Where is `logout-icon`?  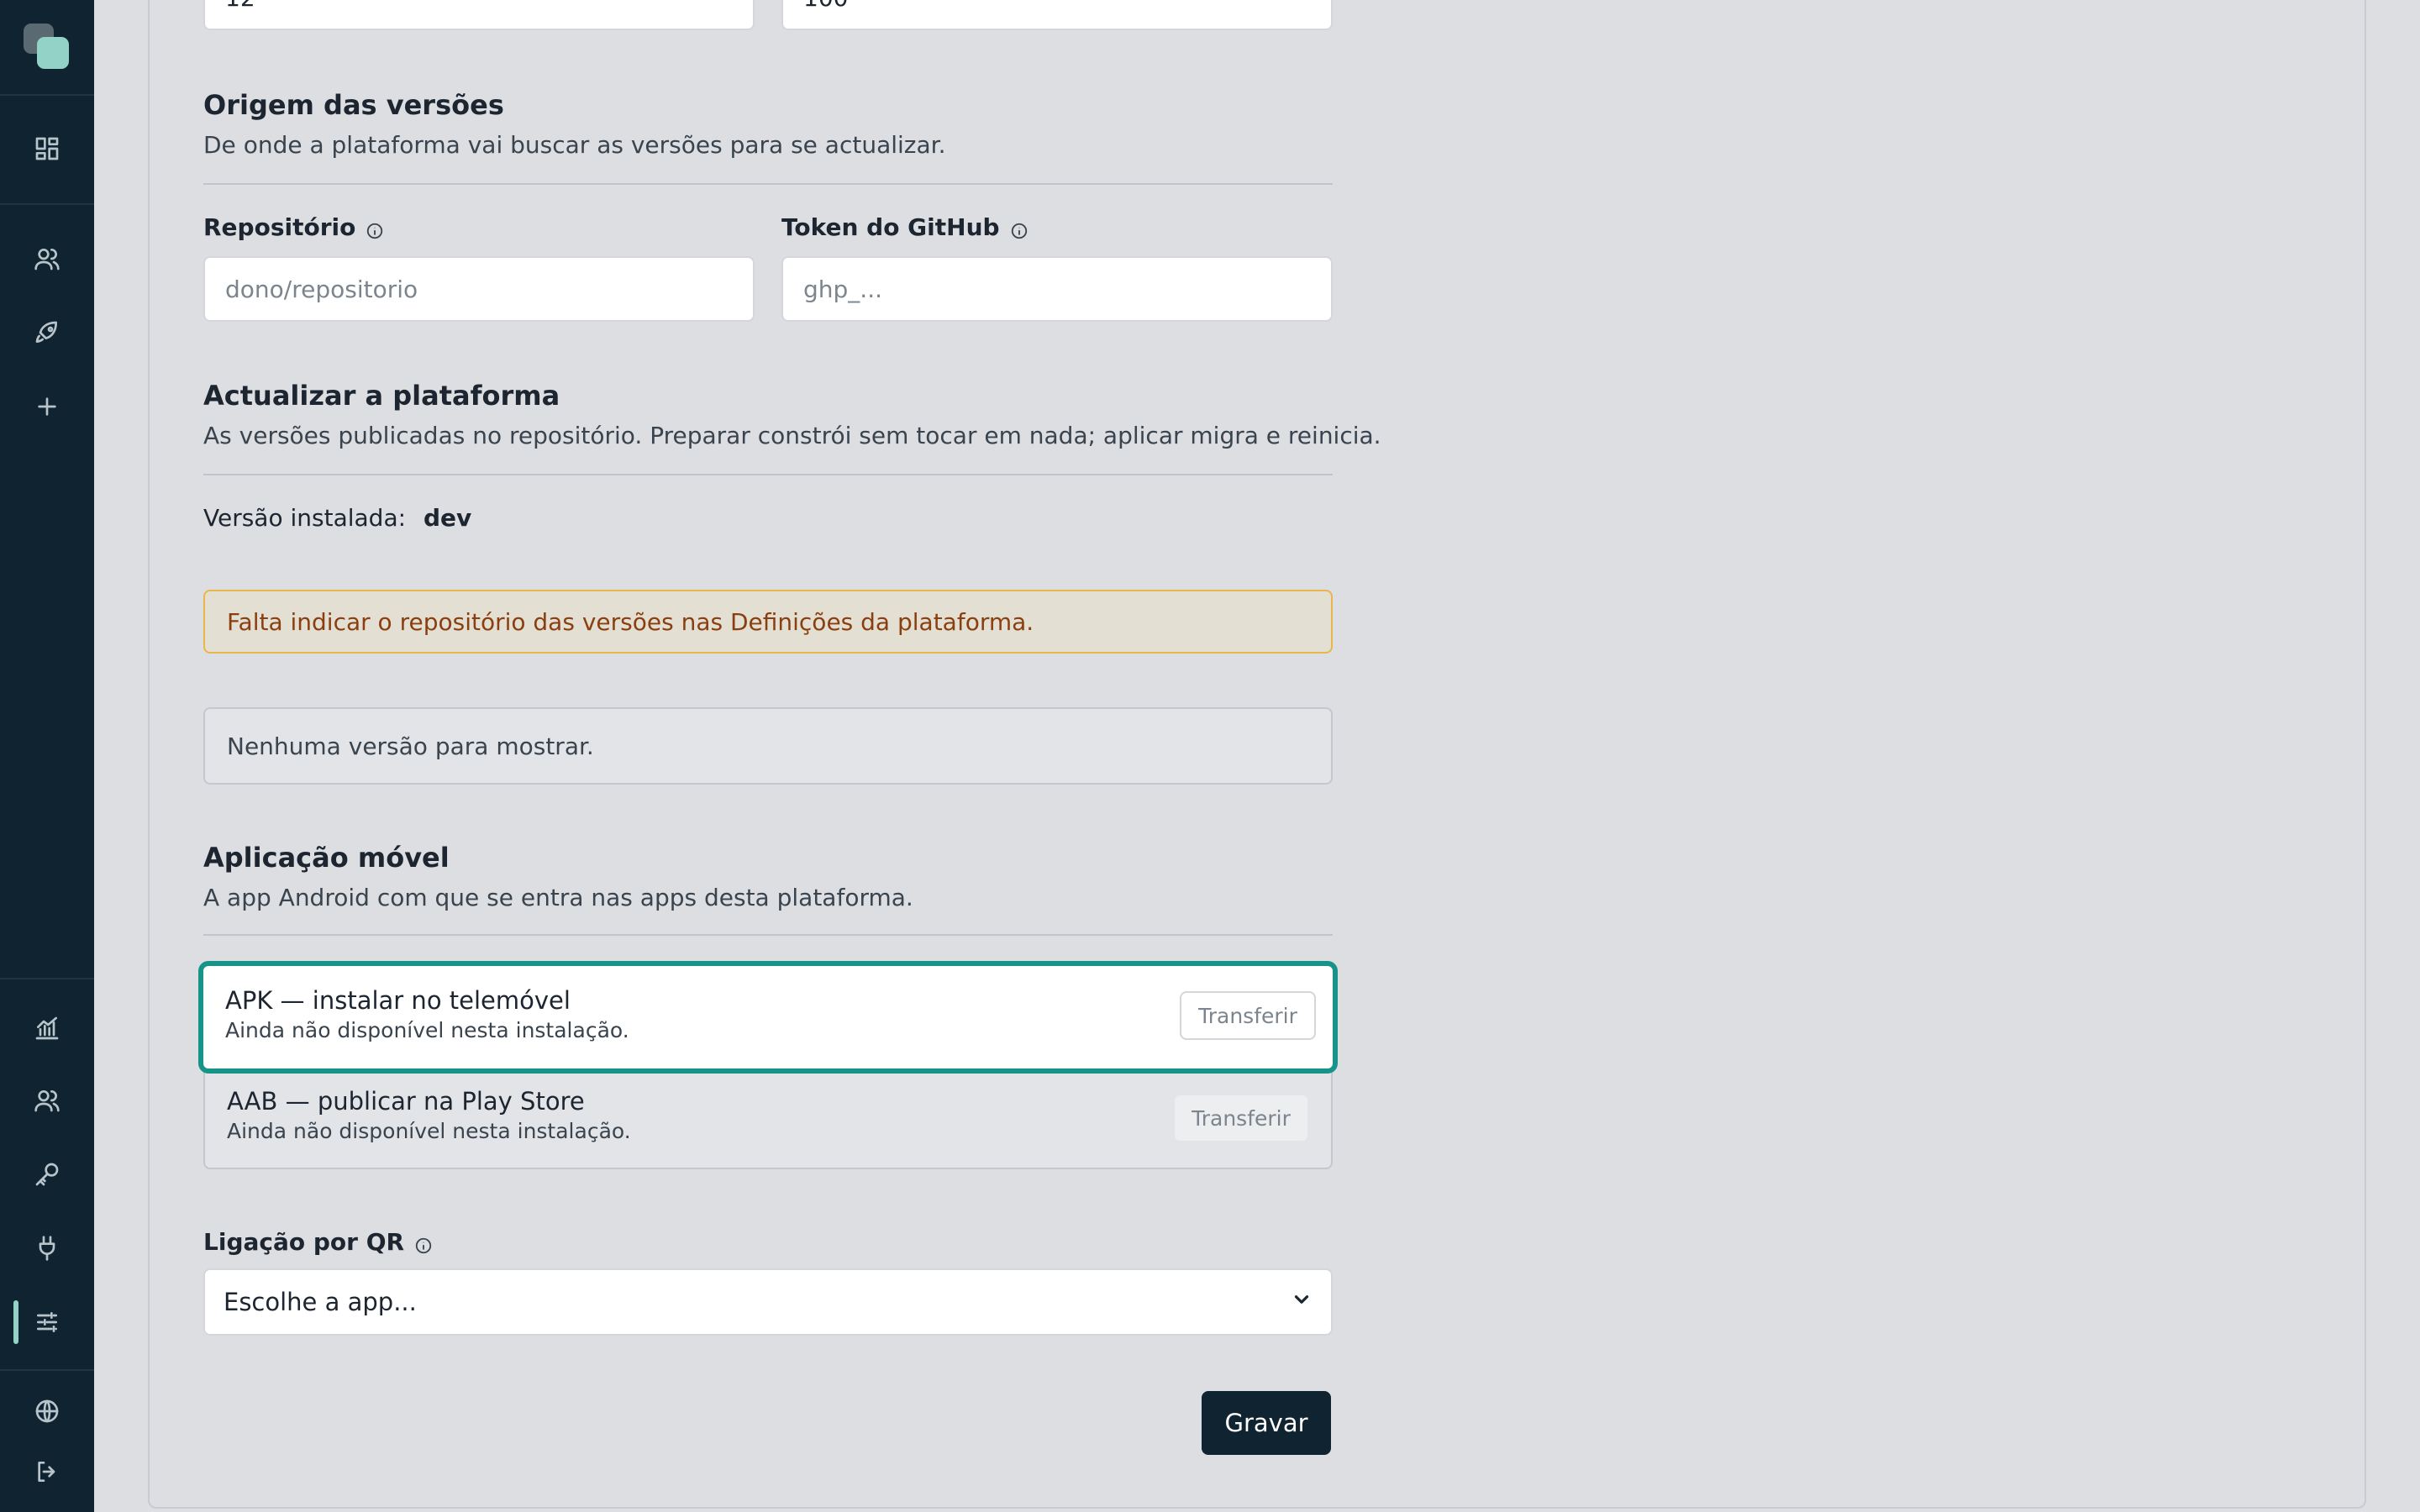 logout-icon is located at coordinates (47, 1471).